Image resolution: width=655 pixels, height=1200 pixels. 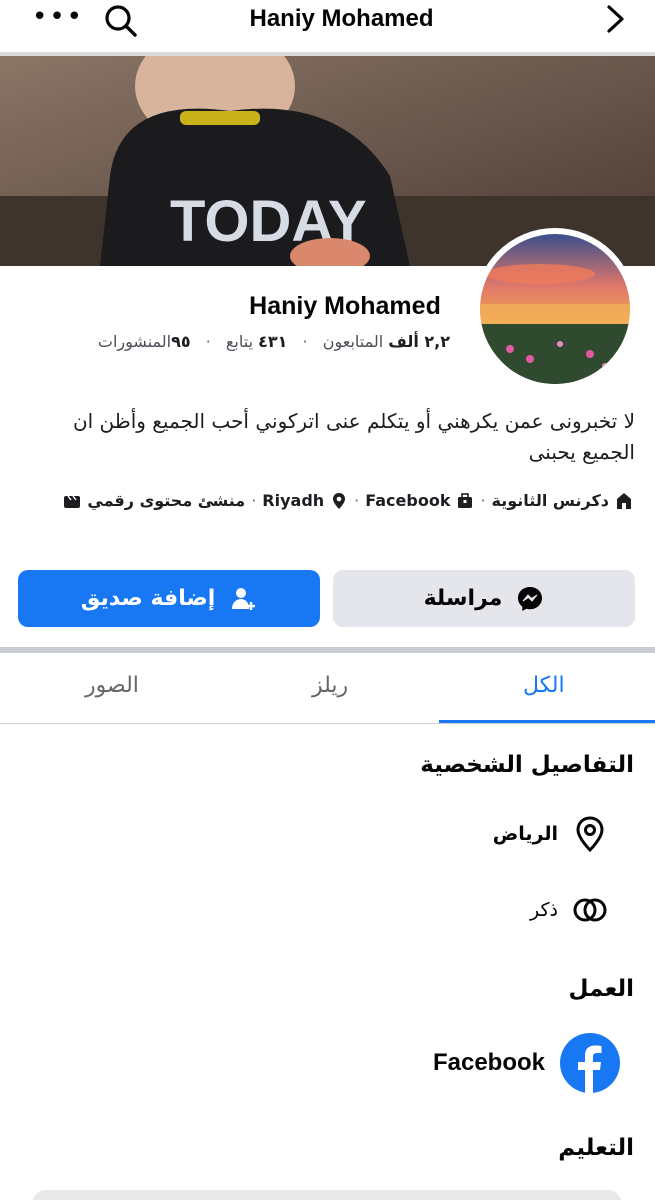 What do you see at coordinates (327, 1195) in the screenshot?
I see `education-card` at bounding box center [327, 1195].